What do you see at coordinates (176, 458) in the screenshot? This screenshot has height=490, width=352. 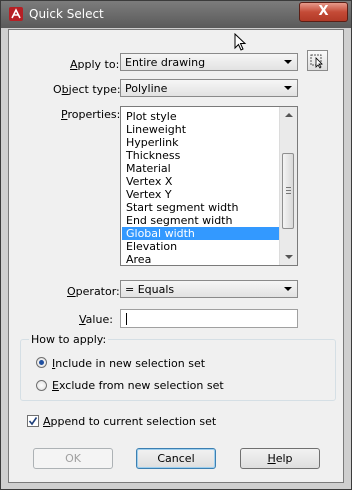 I see `cancel-button: Cancel` at bounding box center [176, 458].